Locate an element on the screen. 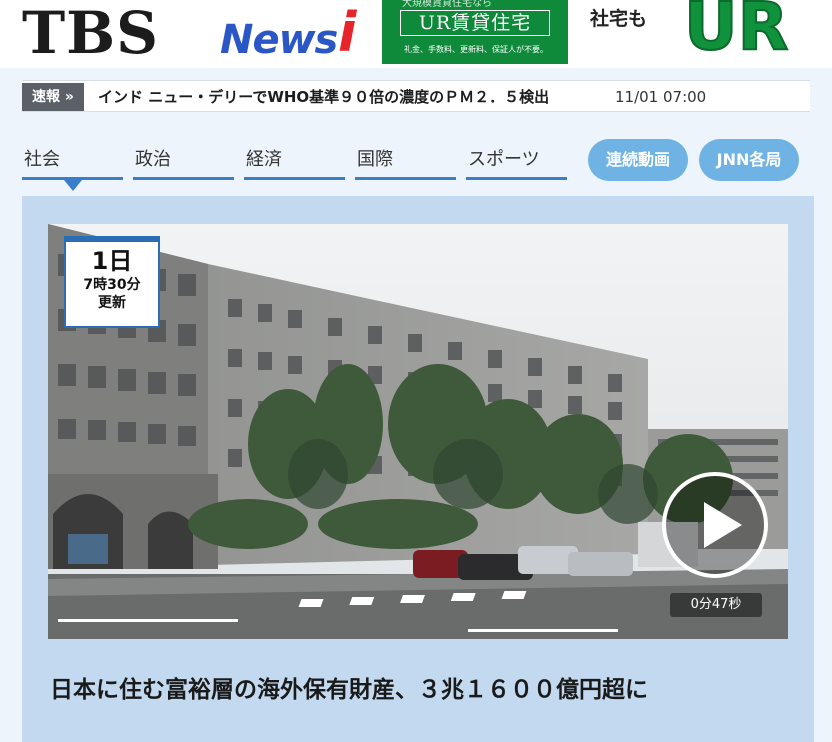 The image size is (832, 742). ad-title: UR賃貸住宅 is located at coordinates (475, 23).